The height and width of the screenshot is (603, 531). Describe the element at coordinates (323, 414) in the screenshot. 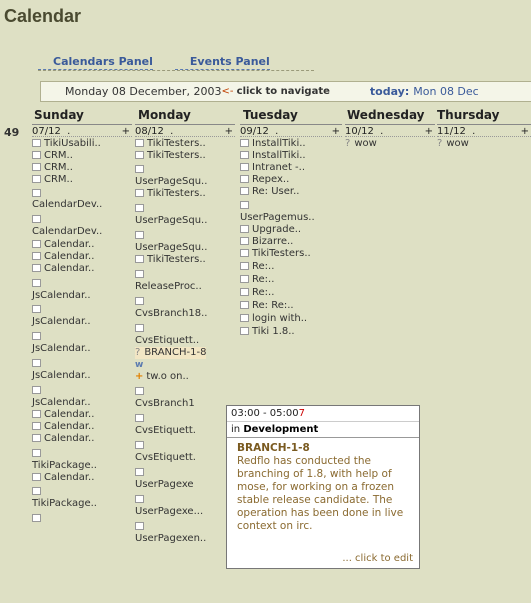

I see `tooltip-time: 03:00 - 05:007` at that location.